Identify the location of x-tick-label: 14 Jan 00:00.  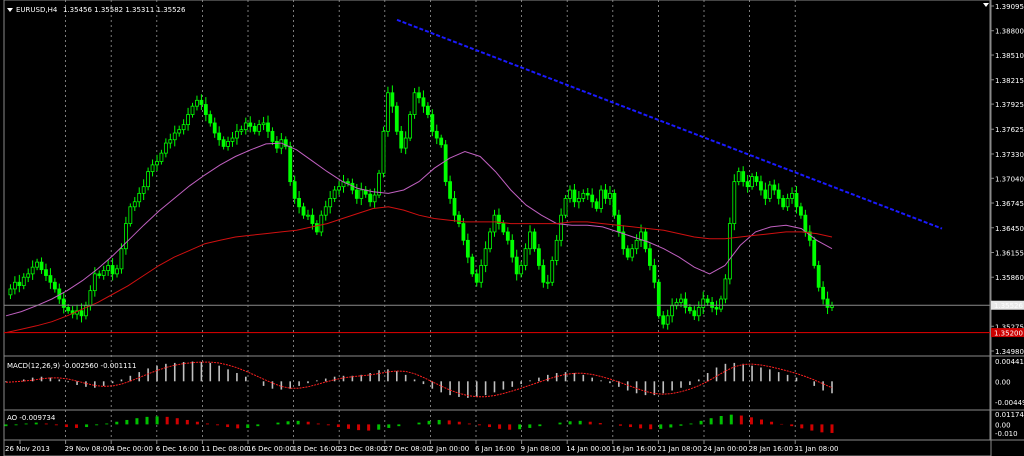
(588, 449).